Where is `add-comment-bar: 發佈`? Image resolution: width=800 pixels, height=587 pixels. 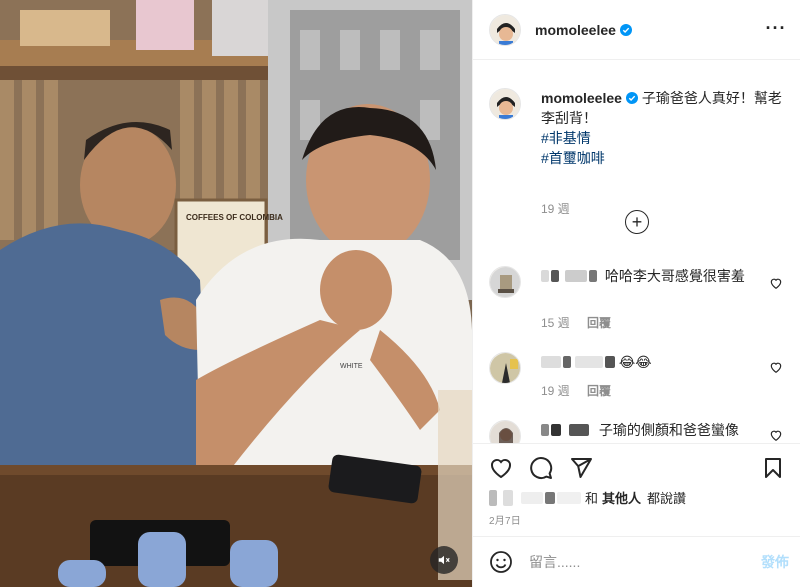
add-comment-bar: 發佈 is located at coordinates (636, 561).